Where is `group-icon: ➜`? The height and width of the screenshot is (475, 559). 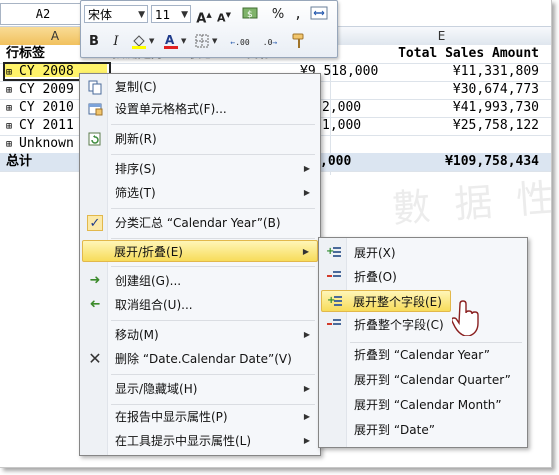
group-icon: ➜ is located at coordinates (95, 280).